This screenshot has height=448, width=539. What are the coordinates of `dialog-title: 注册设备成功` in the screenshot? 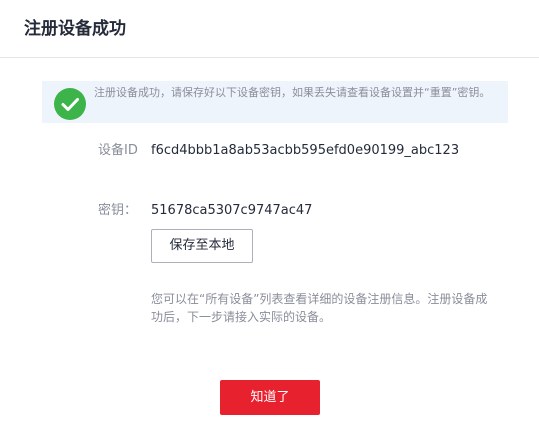 It's located at (75, 29).